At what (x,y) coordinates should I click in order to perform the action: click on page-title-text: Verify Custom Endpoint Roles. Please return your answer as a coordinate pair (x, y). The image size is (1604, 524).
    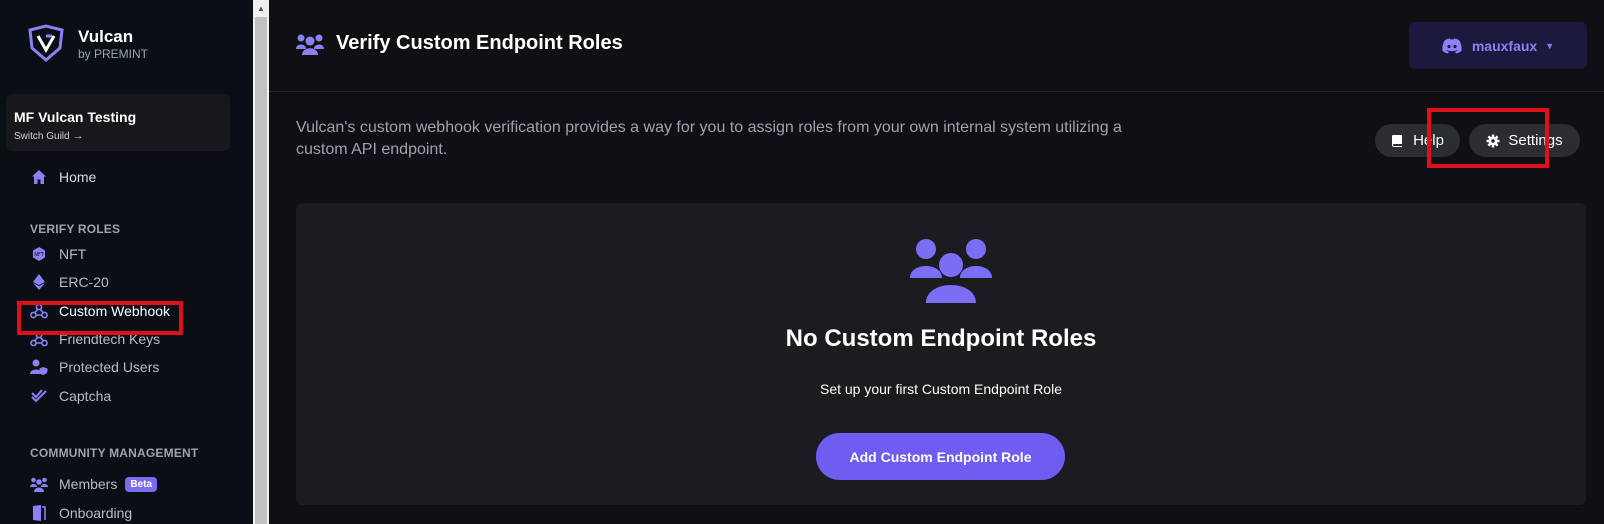
    Looking at the image, I should click on (479, 43).